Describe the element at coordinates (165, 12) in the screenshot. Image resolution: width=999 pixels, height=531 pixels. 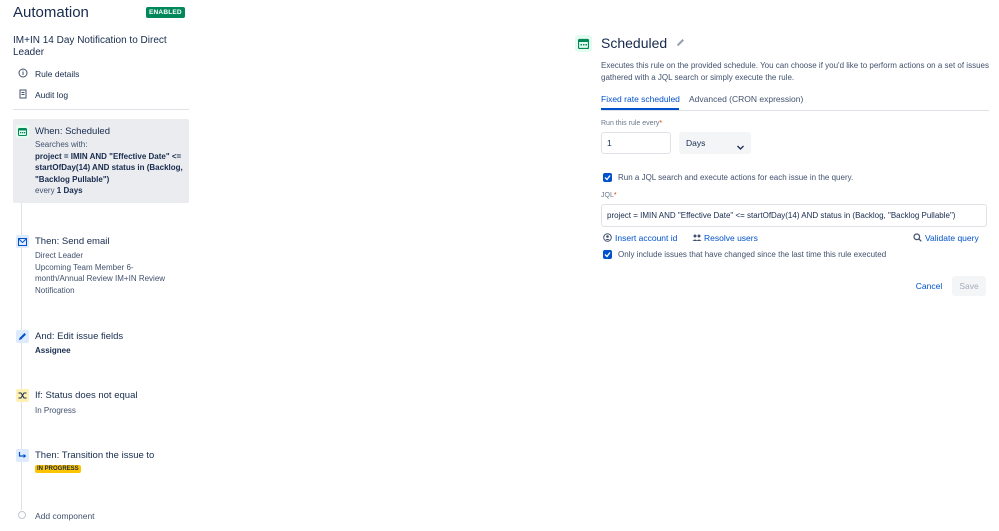
I see `status-badge: ENABLED` at that location.